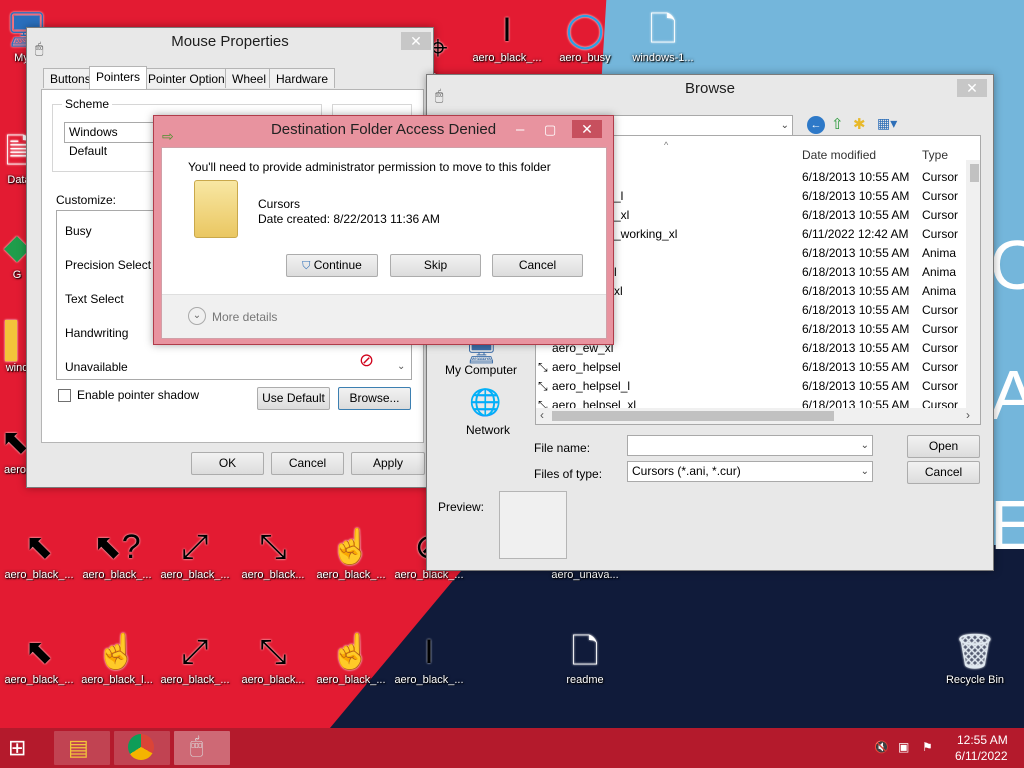 The width and height of the screenshot is (1024, 768). What do you see at coordinates (816, 125) in the screenshot?
I see `back-icon: ←` at bounding box center [816, 125].